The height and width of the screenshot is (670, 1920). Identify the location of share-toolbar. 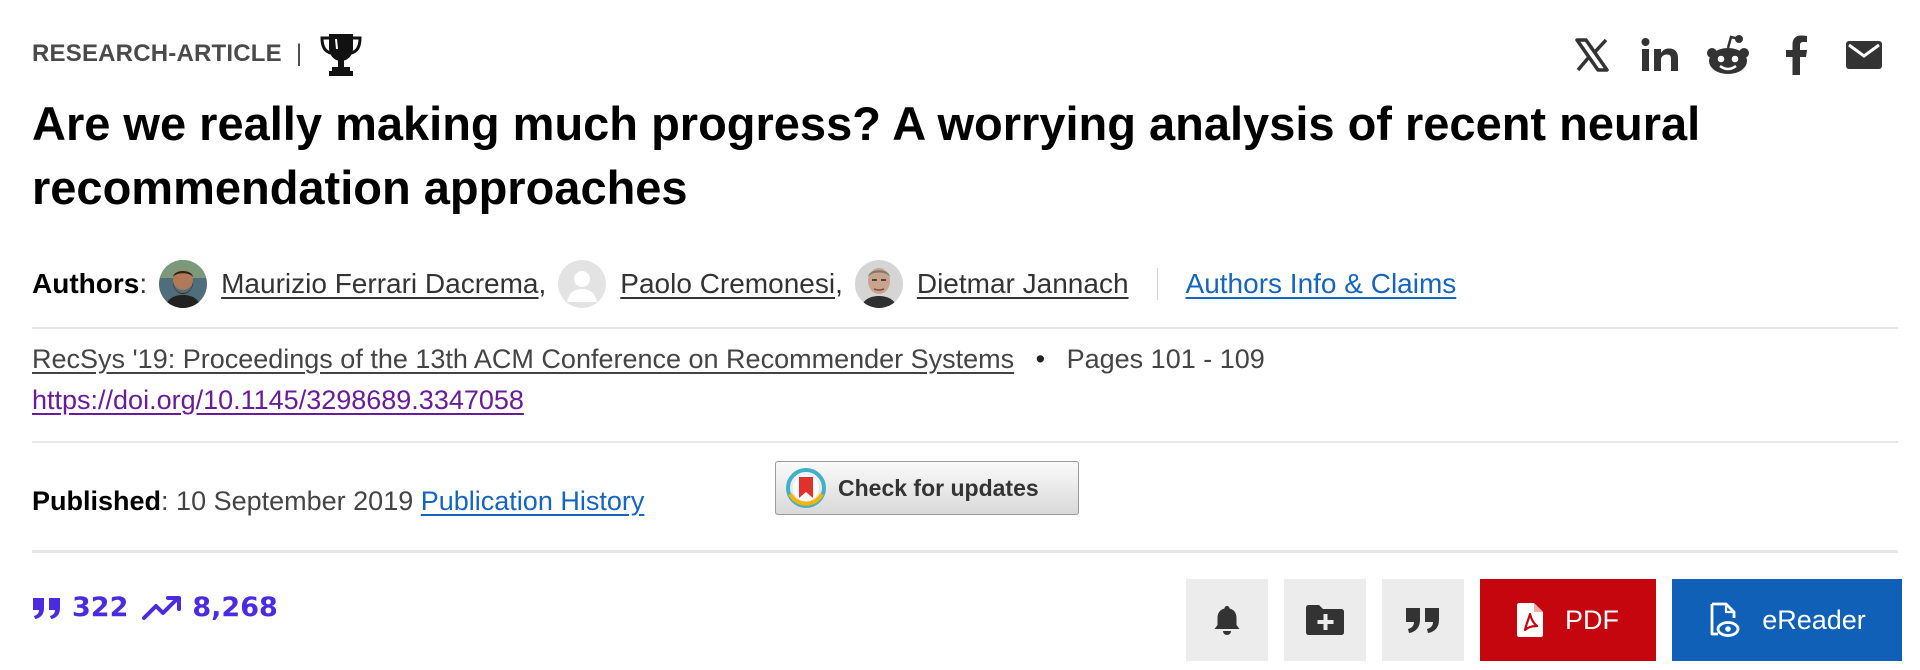
(1728, 55).